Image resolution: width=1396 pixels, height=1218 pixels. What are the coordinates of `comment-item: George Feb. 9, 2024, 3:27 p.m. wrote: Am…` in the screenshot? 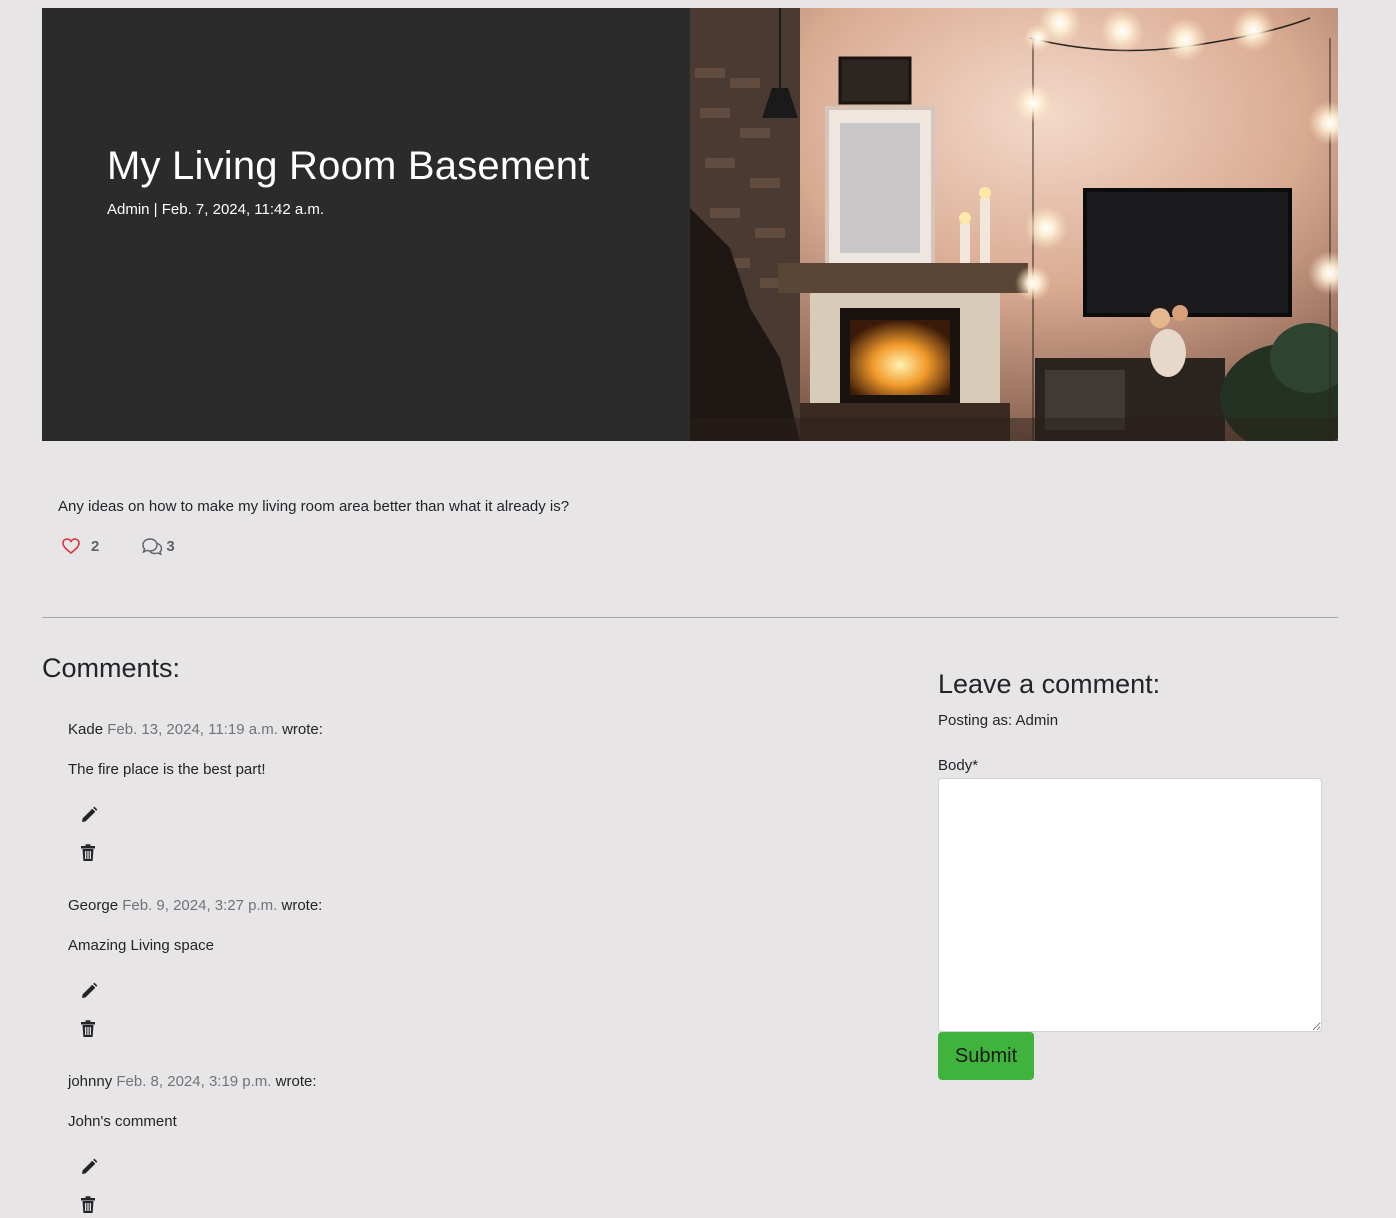 It's located at (418, 968).